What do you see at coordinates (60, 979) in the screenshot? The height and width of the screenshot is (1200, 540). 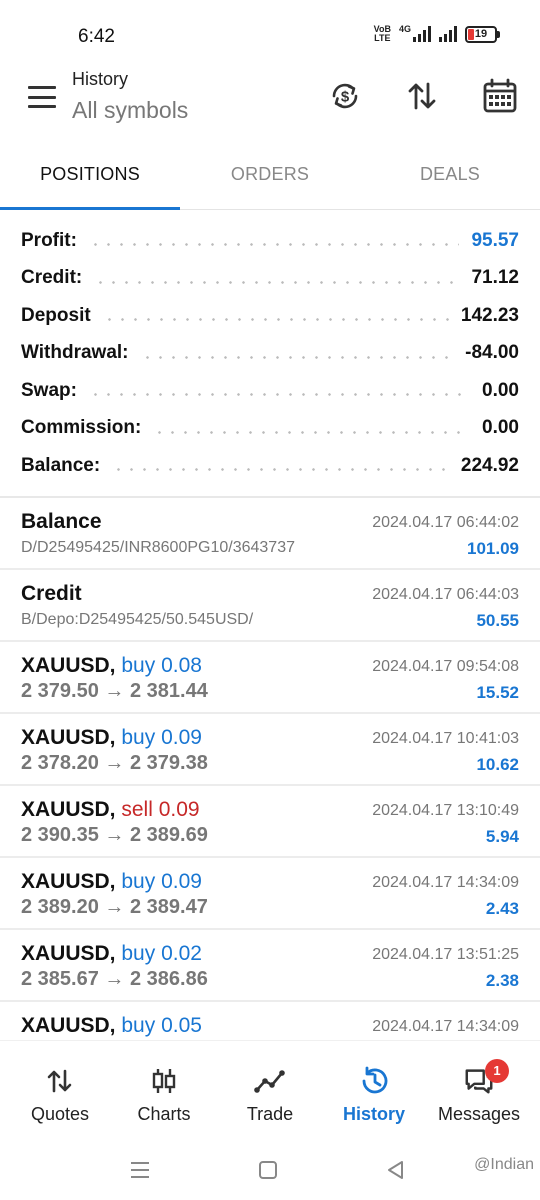 I see `open-price: 2 385.67` at bounding box center [60, 979].